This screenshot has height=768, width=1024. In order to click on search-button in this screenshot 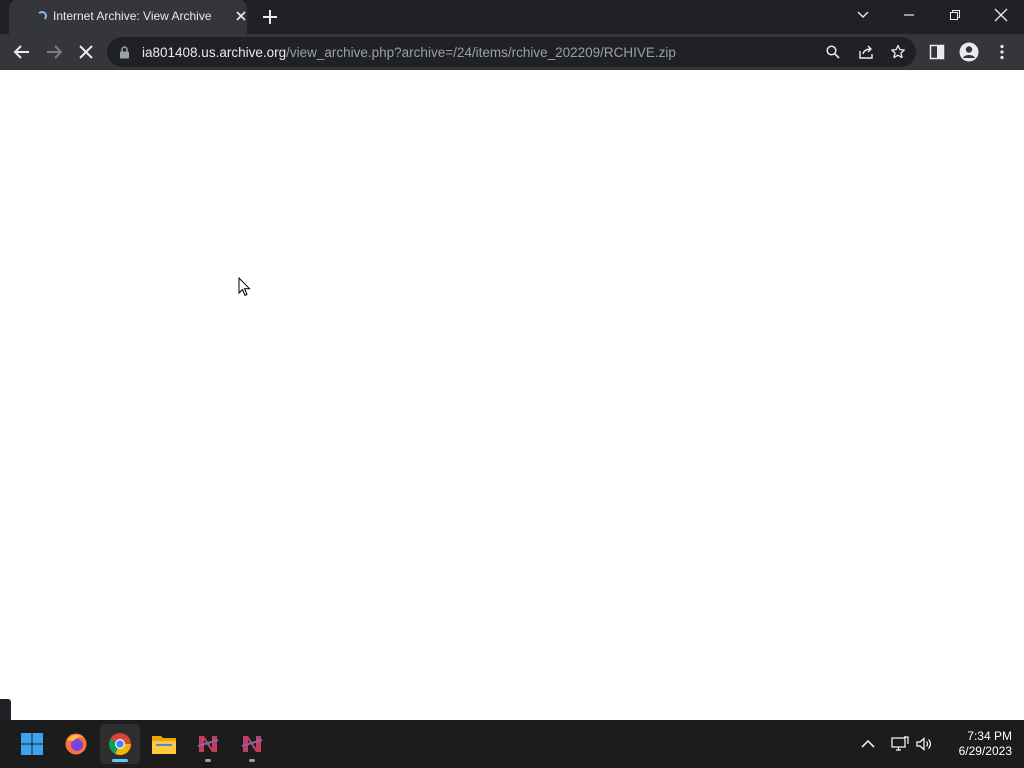, I will do `click(833, 52)`.